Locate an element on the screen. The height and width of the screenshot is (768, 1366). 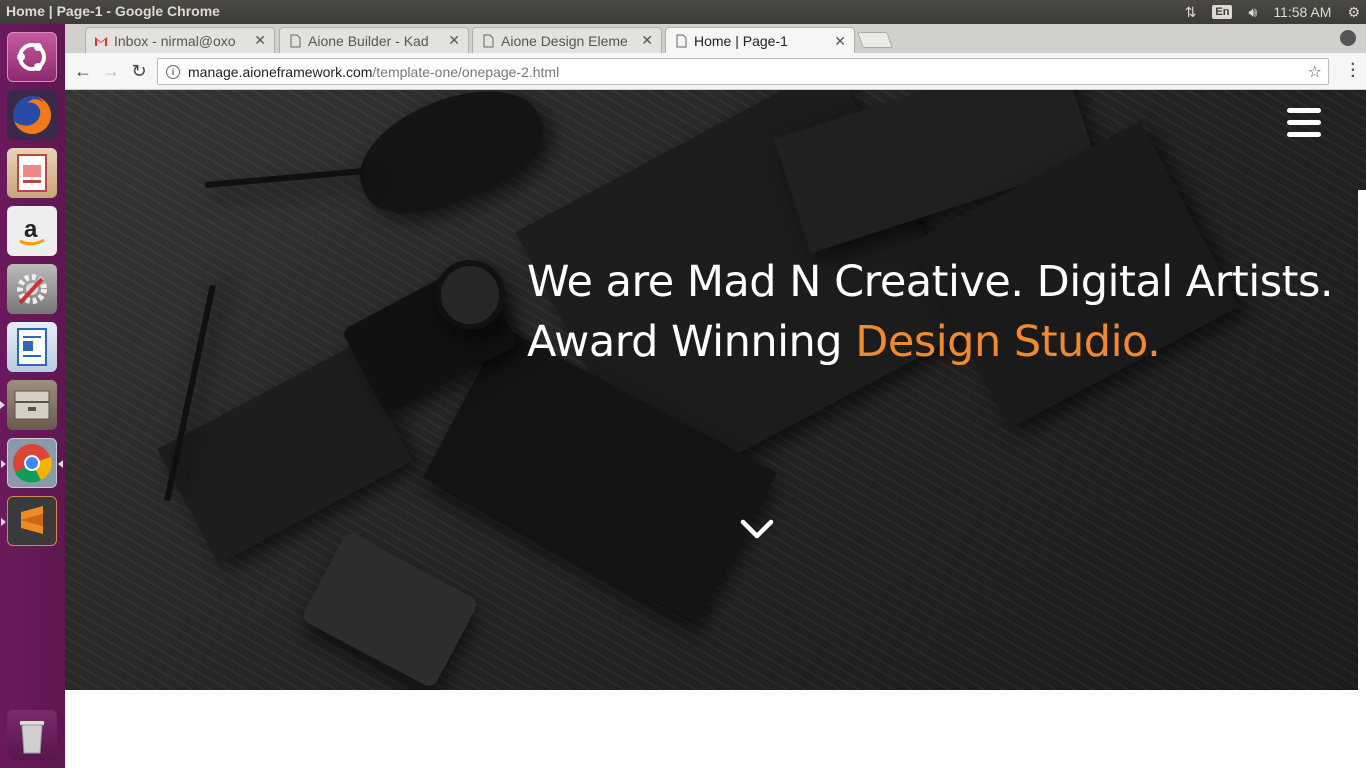
ubuntu-dash-icon is located at coordinates (32, 57).